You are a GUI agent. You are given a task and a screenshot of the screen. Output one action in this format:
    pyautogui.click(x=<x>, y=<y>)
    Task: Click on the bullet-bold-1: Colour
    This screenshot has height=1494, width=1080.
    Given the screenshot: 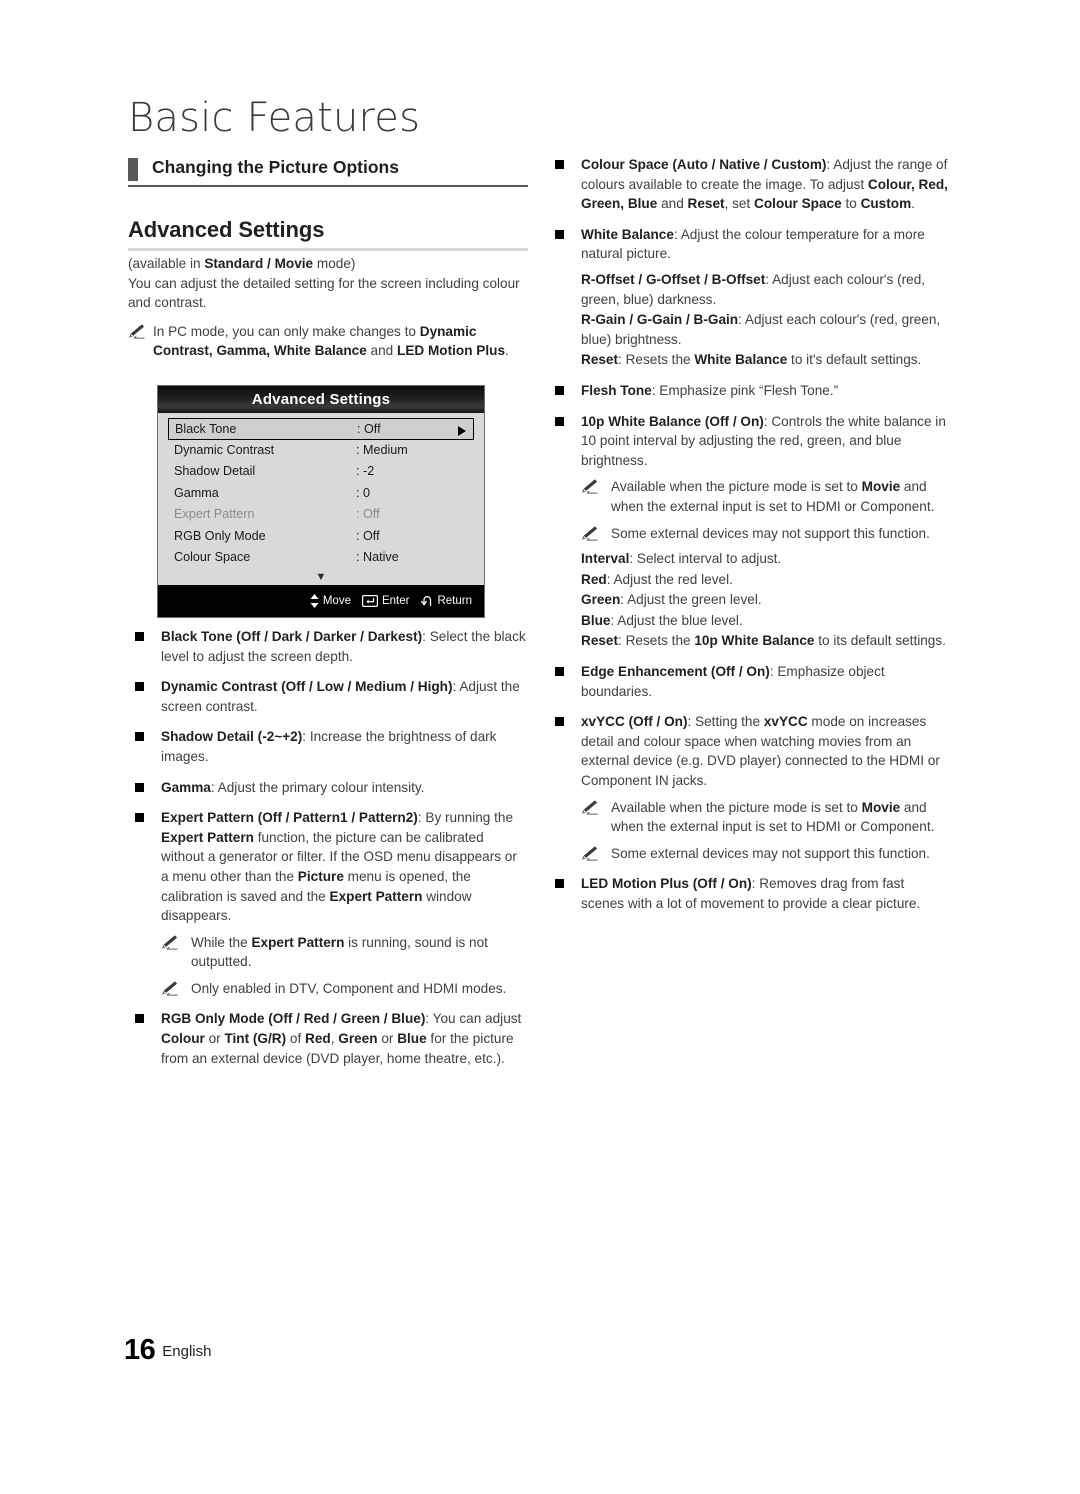 What is the action you would take?
    pyautogui.click(x=183, y=1039)
    